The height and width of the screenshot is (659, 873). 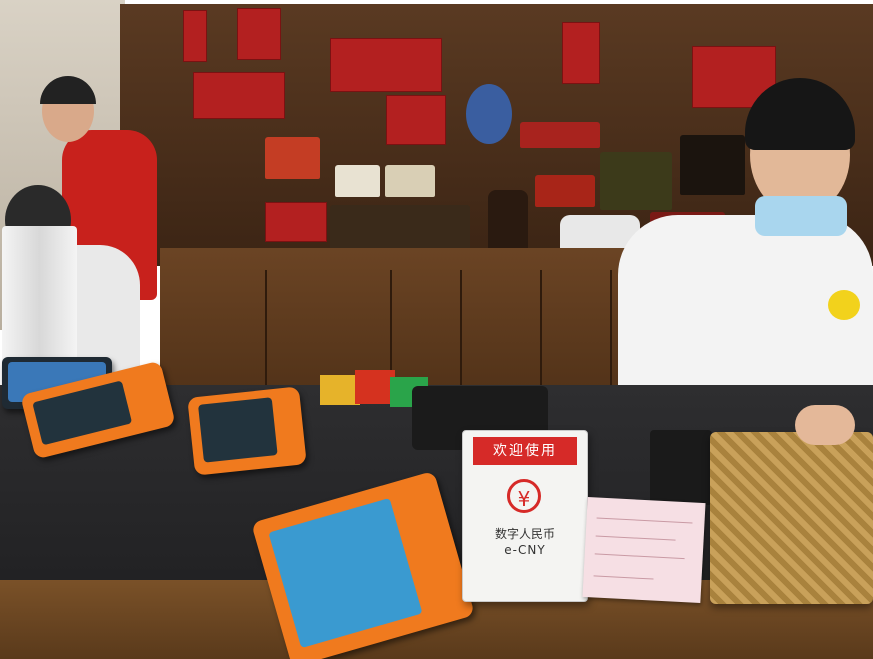 What do you see at coordinates (524, 534) in the screenshot?
I see `sign-line-1: 数字人民币` at bounding box center [524, 534].